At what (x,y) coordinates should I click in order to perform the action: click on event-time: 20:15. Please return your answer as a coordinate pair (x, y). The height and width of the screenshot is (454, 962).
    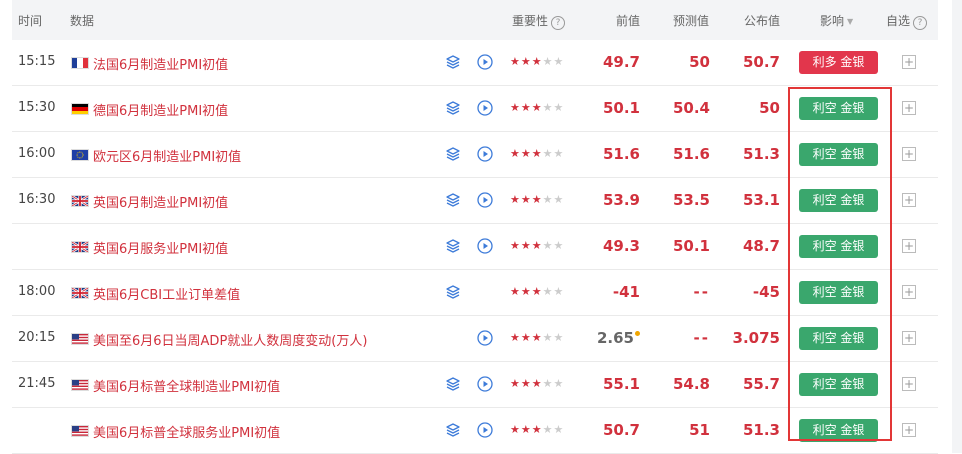
    Looking at the image, I should click on (37, 337).